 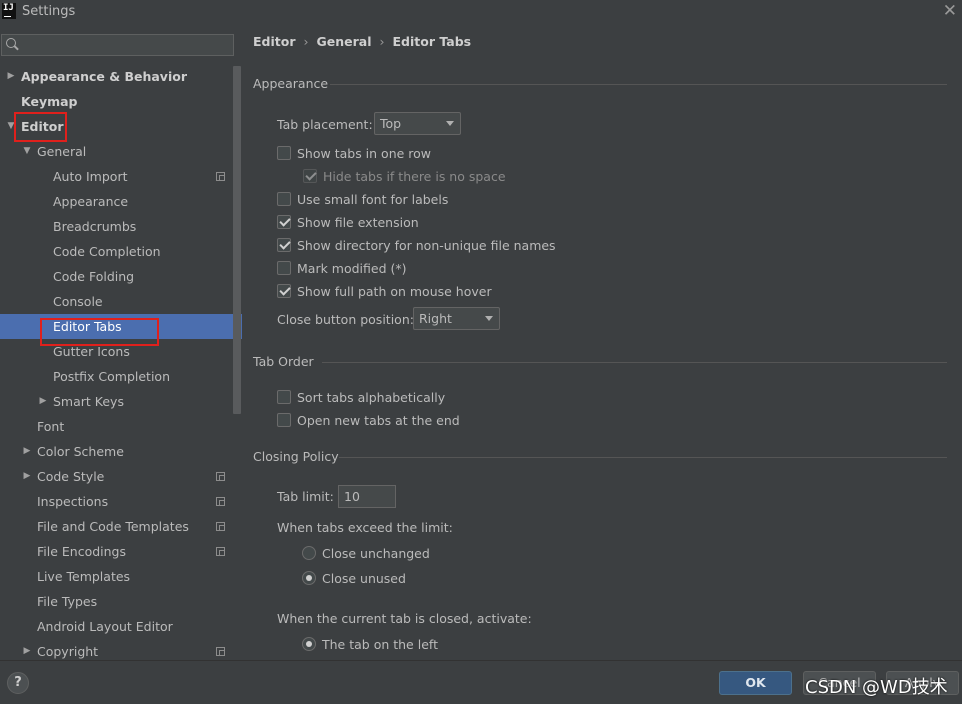 I want to click on watermark-text: CSDN @WD技术, so click(x=876, y=687).